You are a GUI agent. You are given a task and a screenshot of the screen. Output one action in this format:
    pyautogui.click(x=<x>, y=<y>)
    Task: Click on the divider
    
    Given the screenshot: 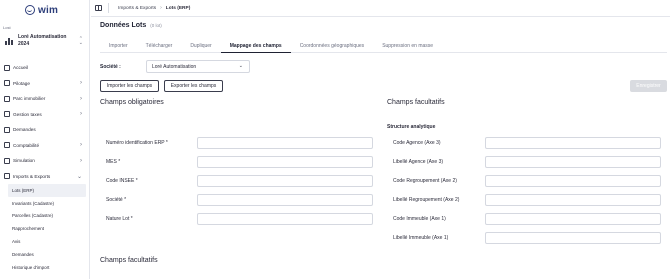 What is the action you would take?
    pyautogui.click(x=108, y=8)
    